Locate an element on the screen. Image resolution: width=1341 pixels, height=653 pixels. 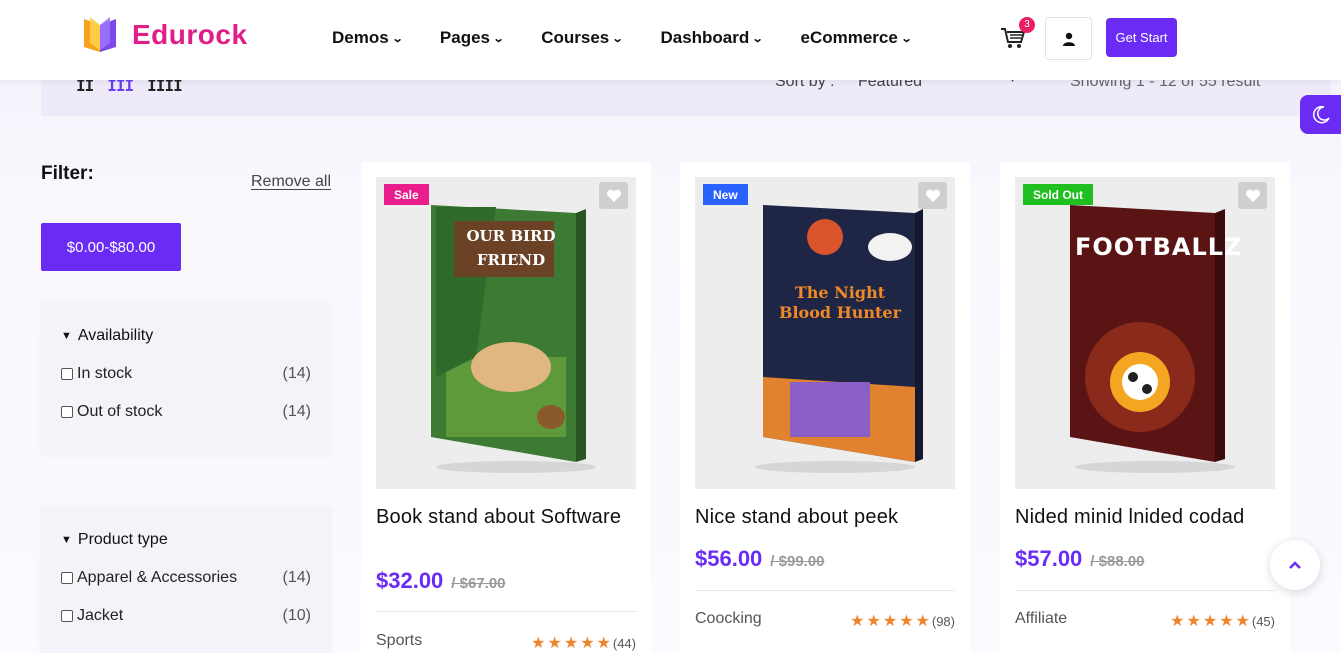
review-count: (45) is located at coordinates (1263, 621).